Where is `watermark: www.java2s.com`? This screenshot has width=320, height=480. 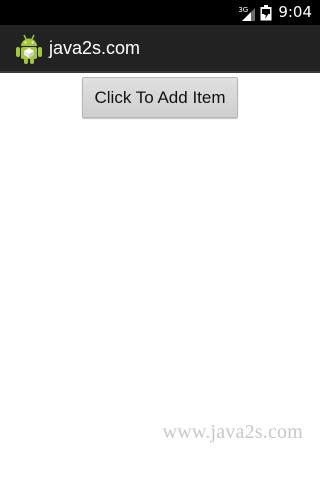 watermark: www.java2s.com is located at coordinates (232, 432).